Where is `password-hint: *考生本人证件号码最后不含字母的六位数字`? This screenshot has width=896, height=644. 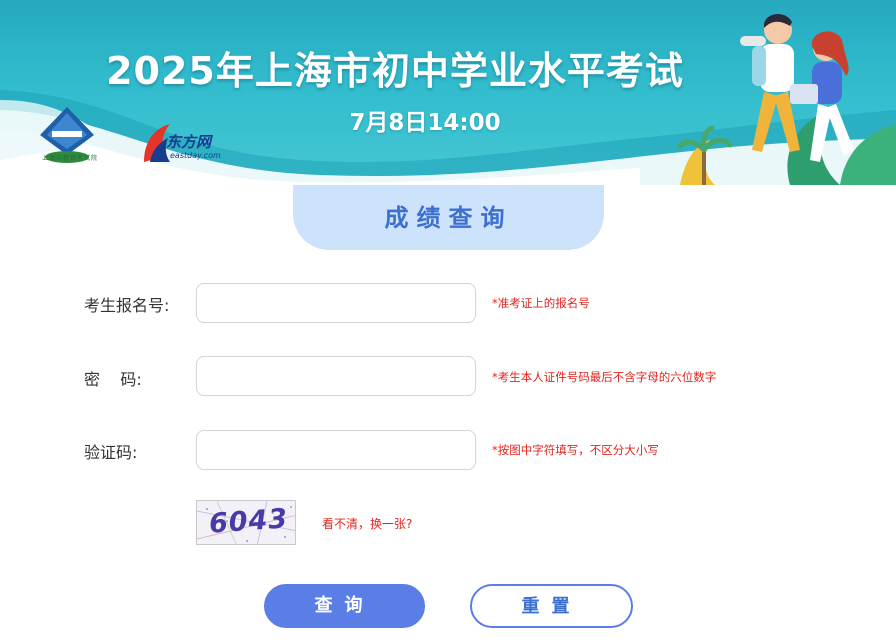
password-hint: *考生本人证件号码最后不含字母的六位数字 is located at coordinates (604, 377).